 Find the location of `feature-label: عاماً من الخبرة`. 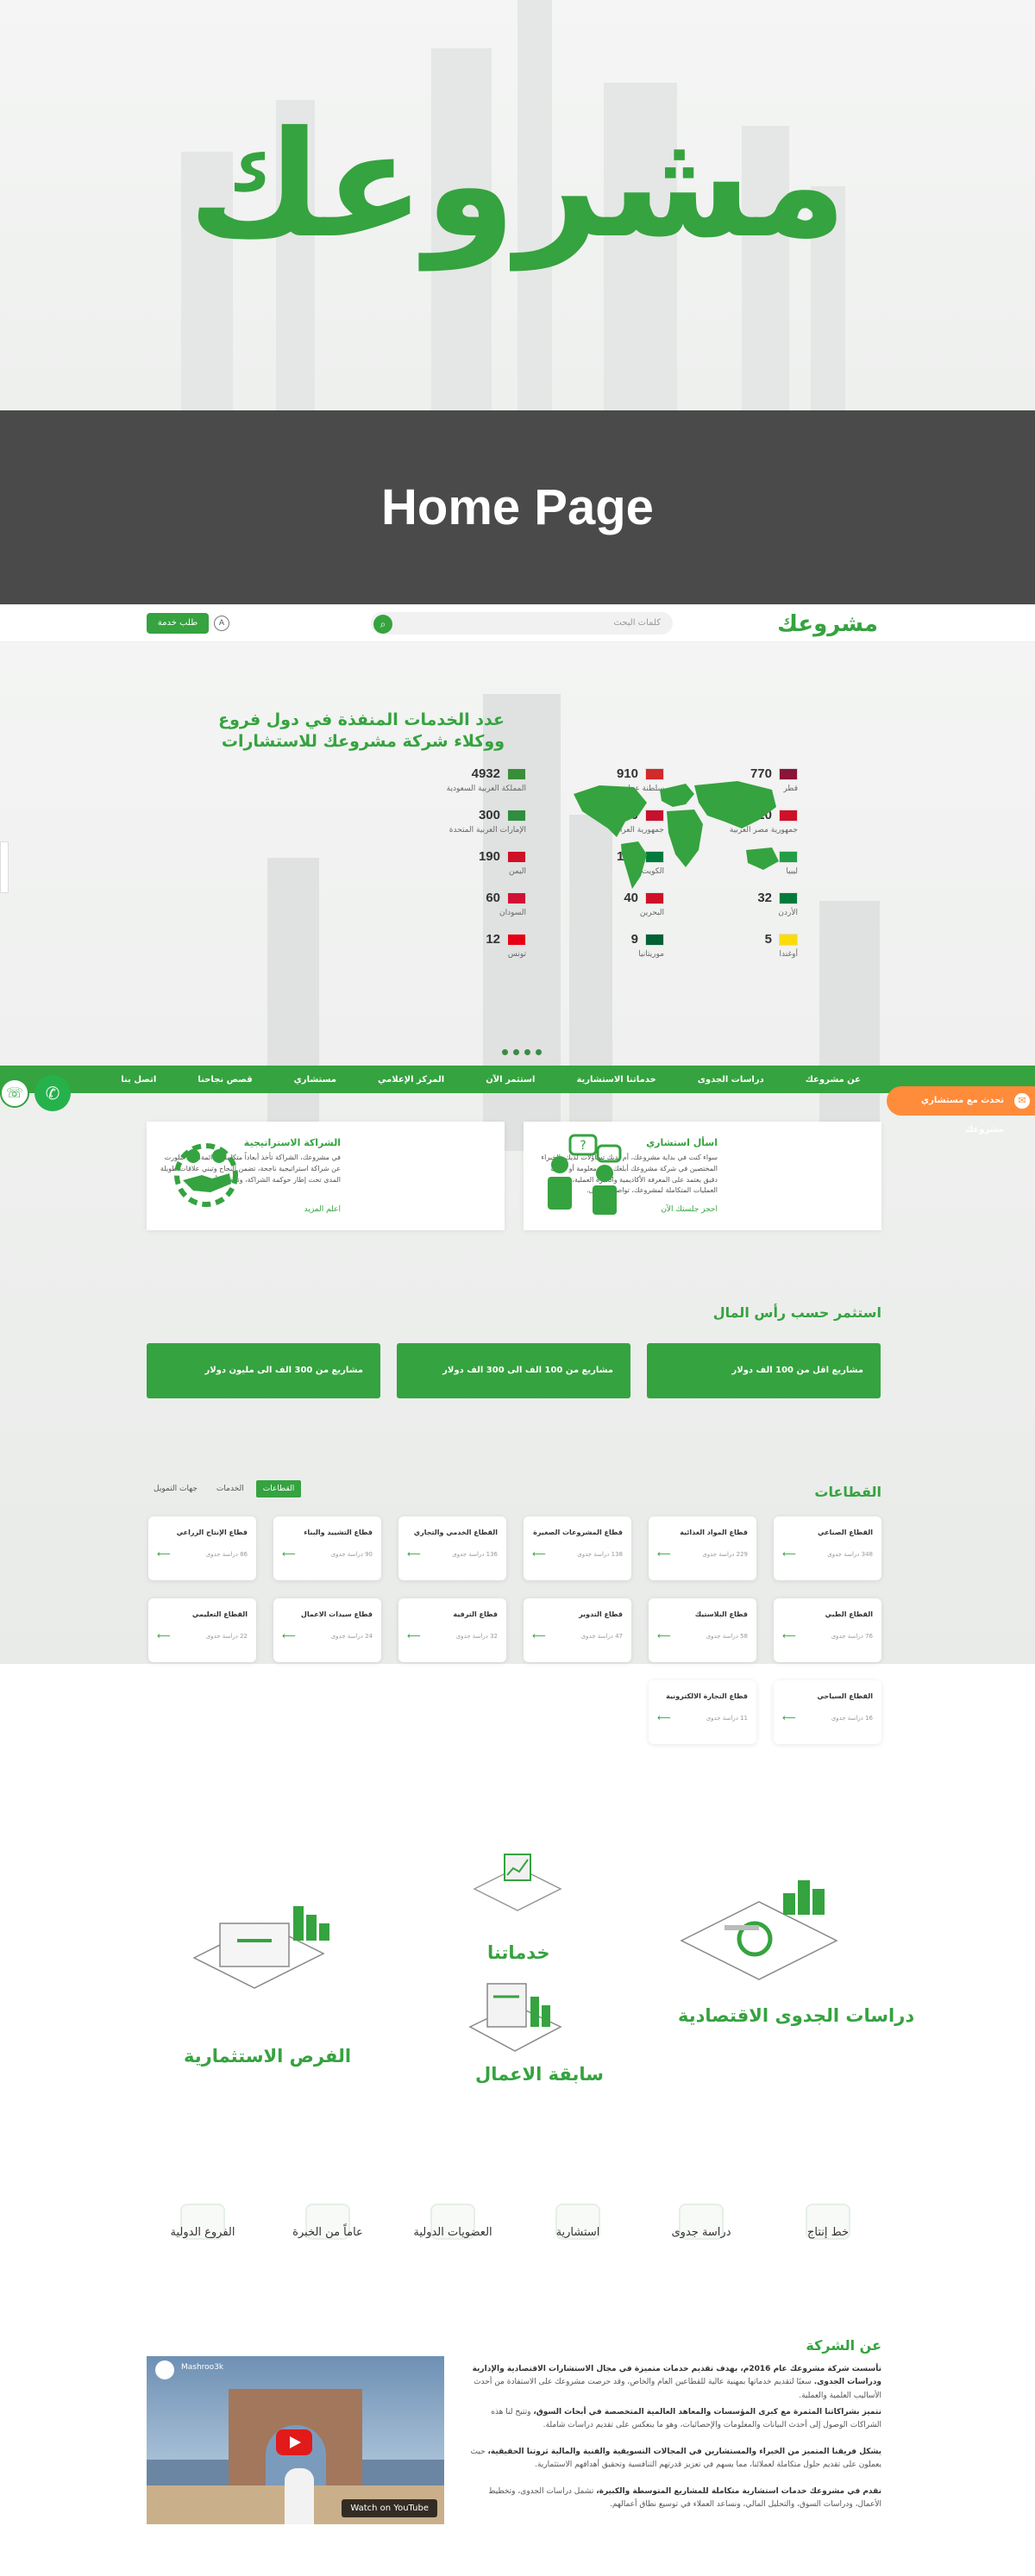

feature-label: عاماً من الخبرة is located at coordinates (328, 2232).